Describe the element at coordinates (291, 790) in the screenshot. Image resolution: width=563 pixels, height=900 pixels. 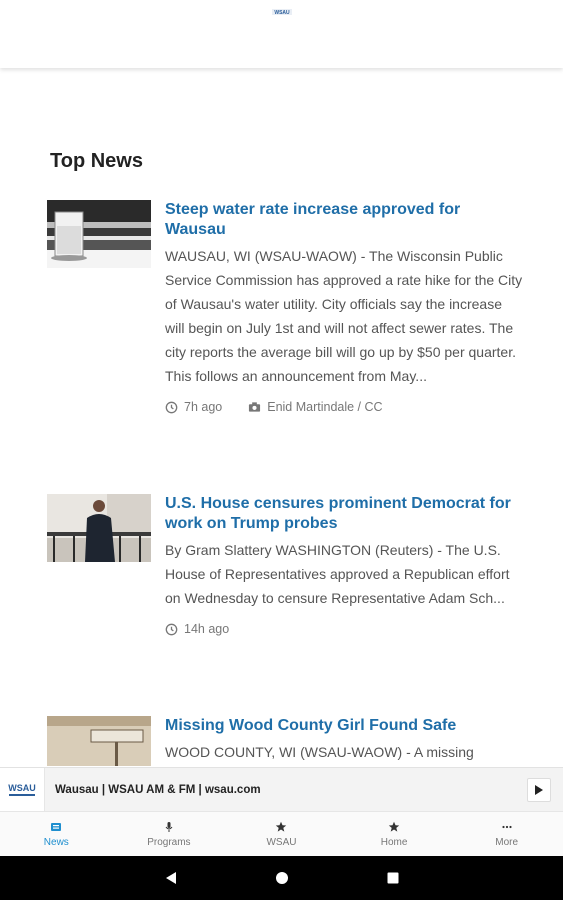
I see `station-title: Wausau | WSAU AM & FM | wsau.com` at that location.